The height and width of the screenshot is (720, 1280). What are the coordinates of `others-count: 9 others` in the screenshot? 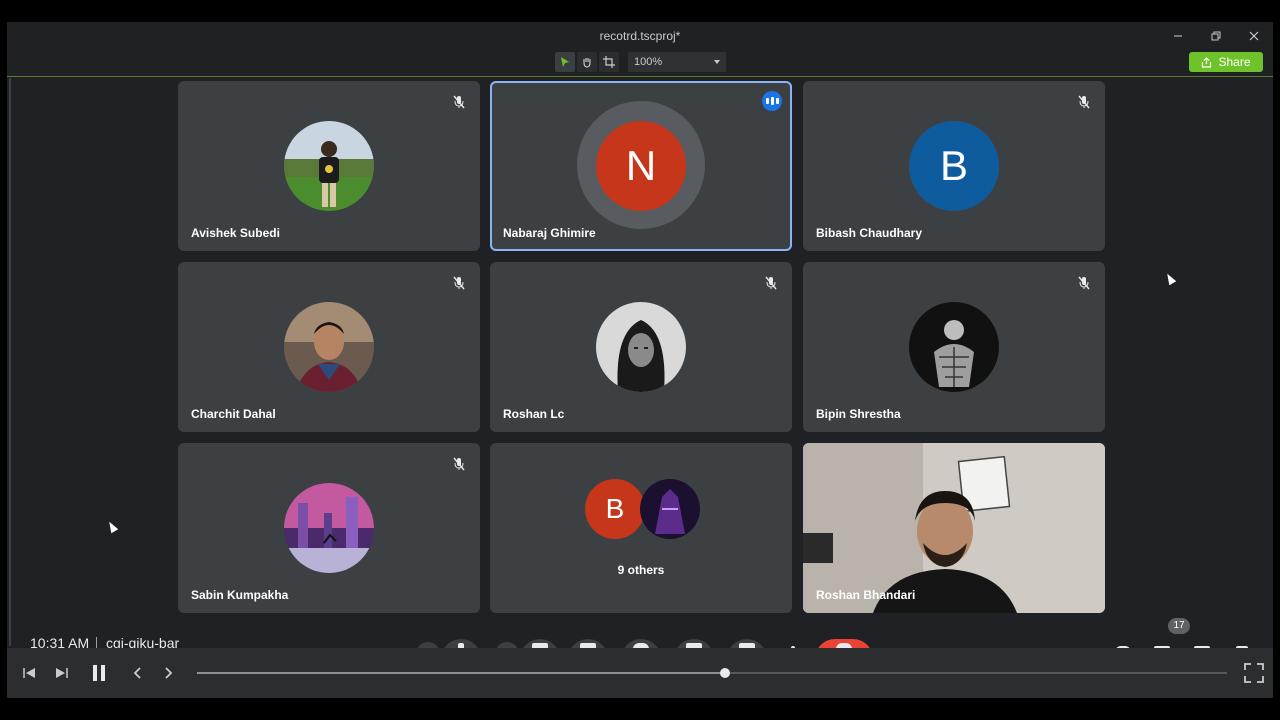 It's located at (641, 570).